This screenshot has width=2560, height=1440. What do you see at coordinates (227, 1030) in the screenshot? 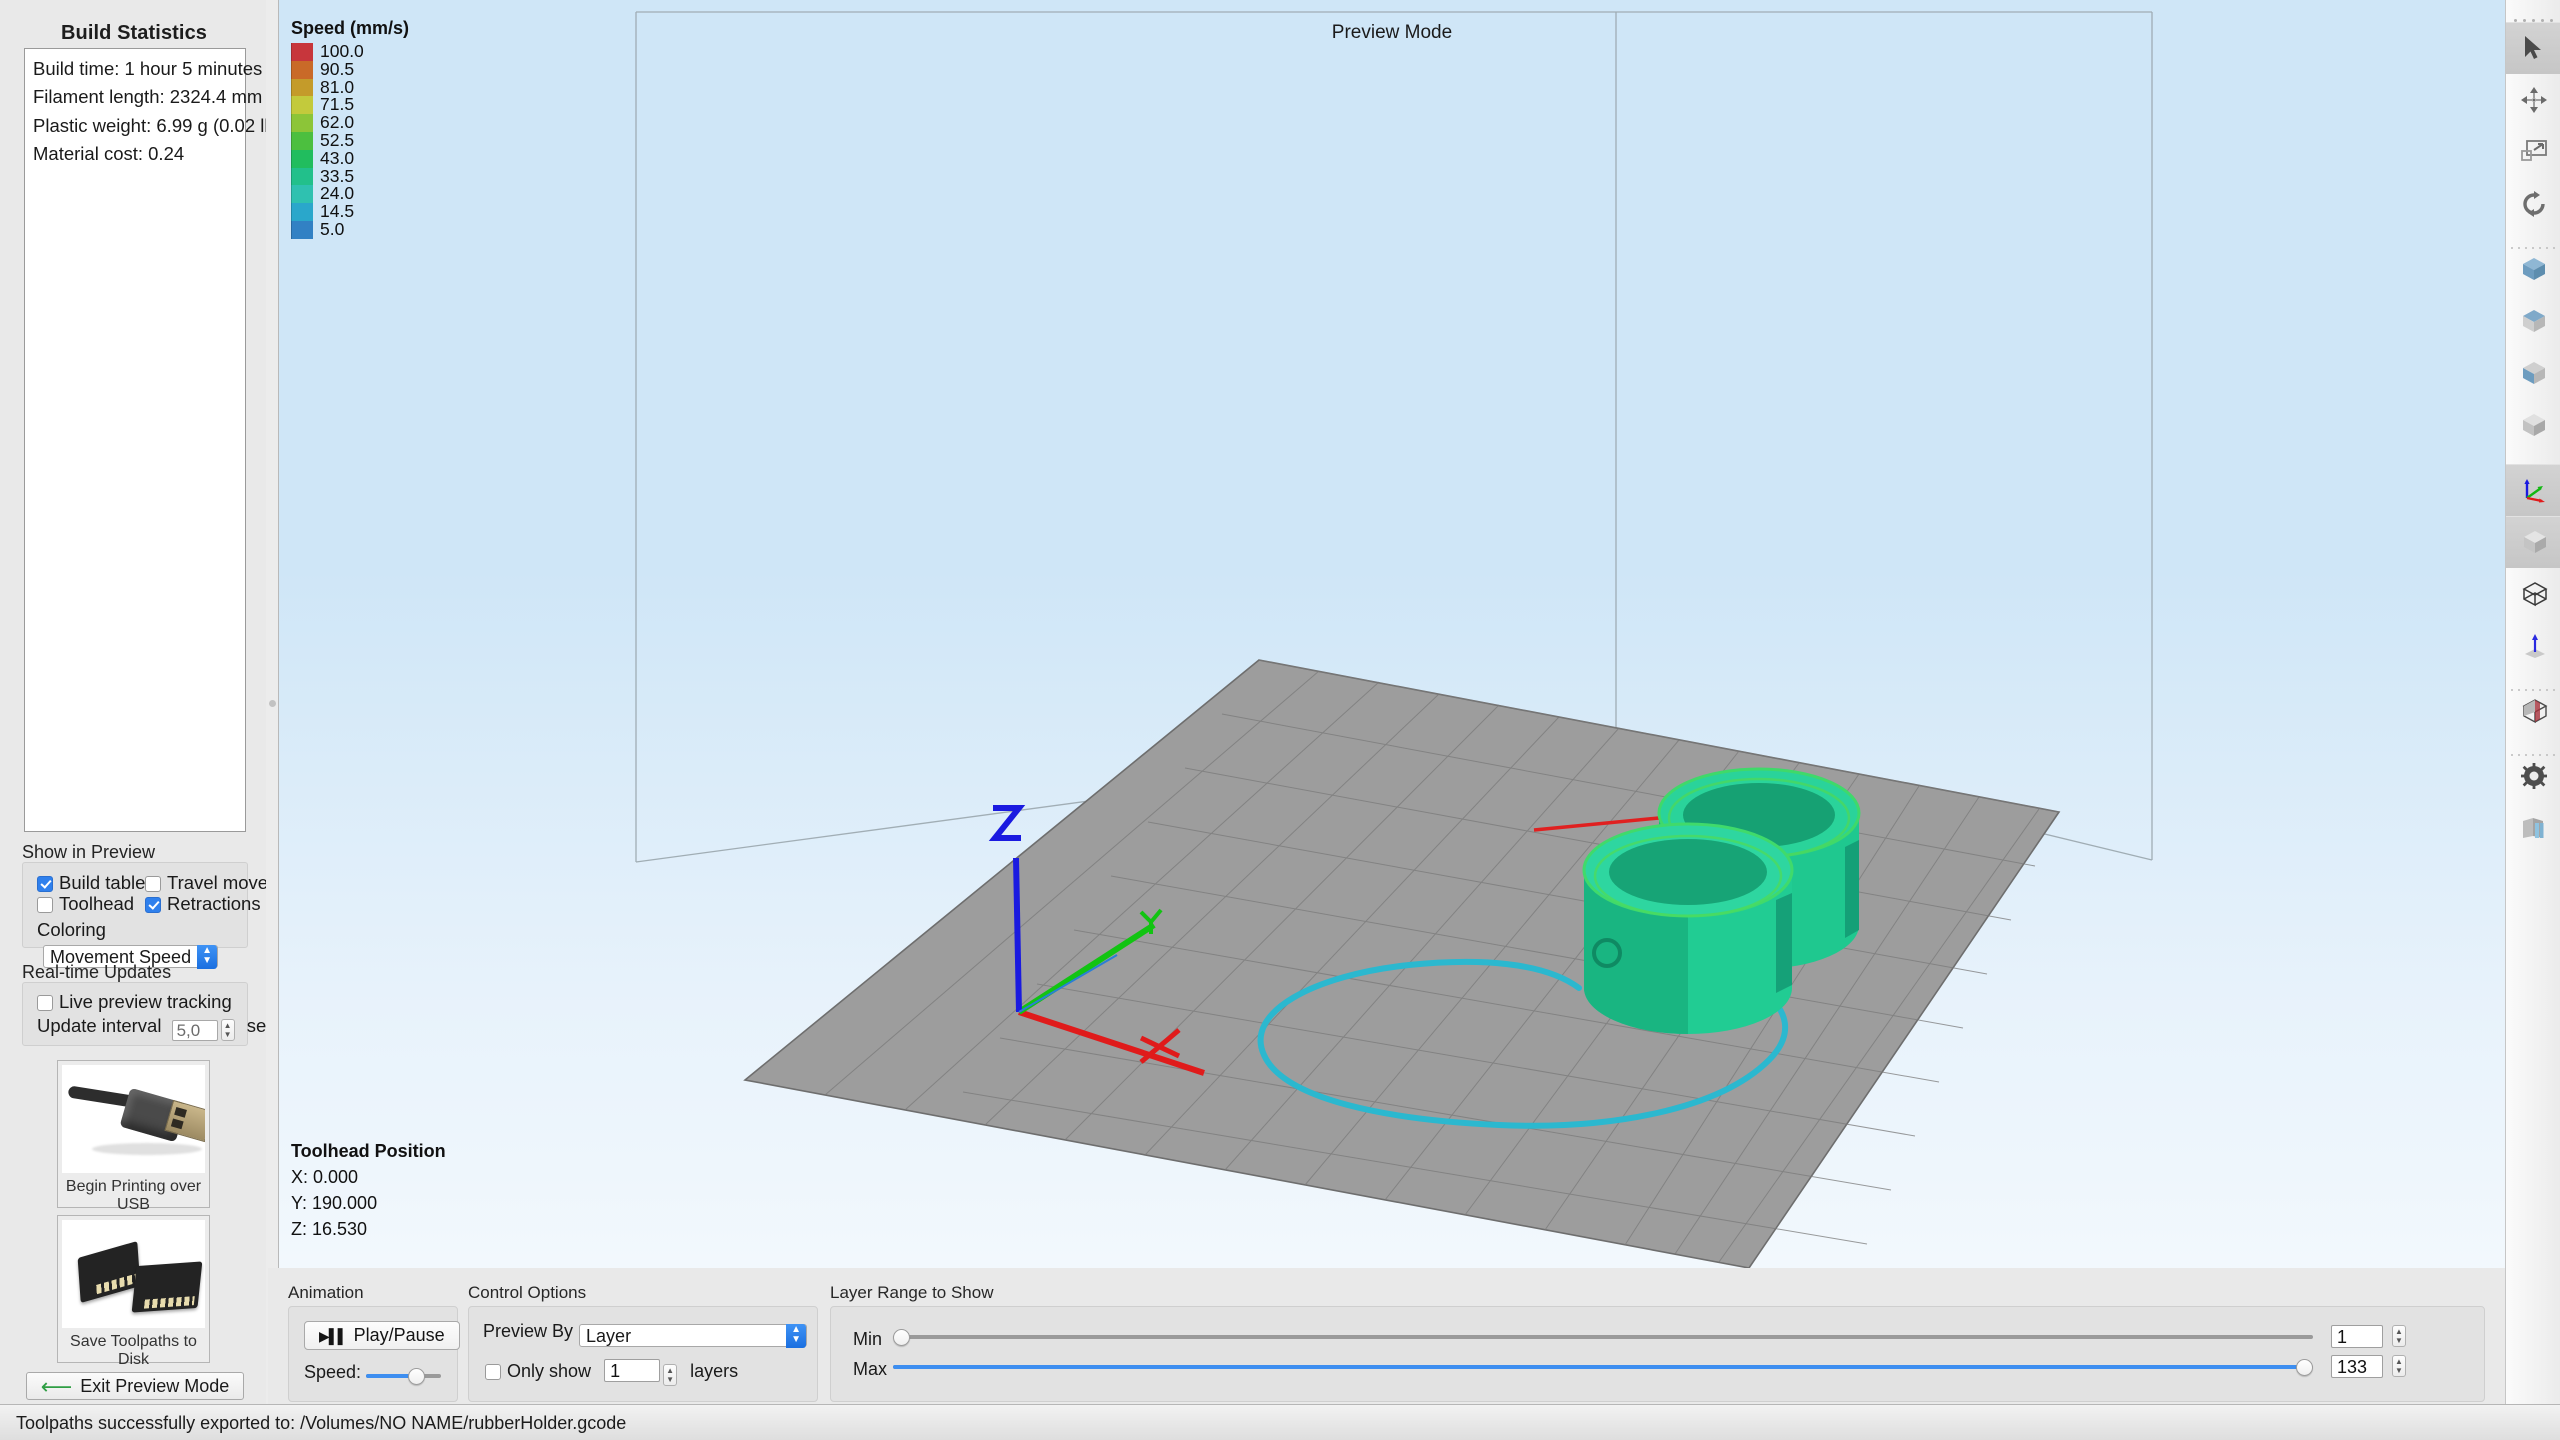
I see `update-interval-stepper: ▲ ▼` at bounding box center [227, 1030].